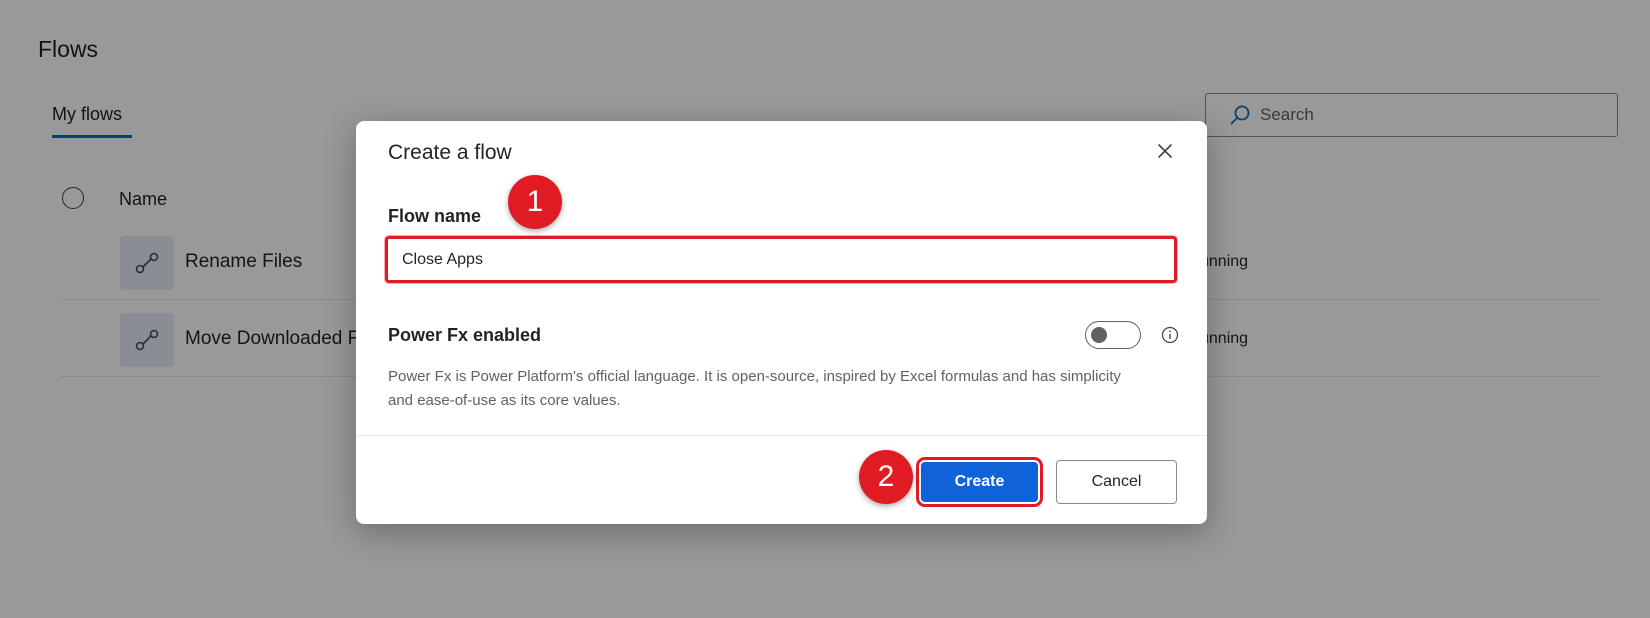 The height and width of the screenshot is (618, 1650). What do you see at coordinates (979, 482) in the screenshot?
I see `create-button: Create` at bounding box center [979, 482].